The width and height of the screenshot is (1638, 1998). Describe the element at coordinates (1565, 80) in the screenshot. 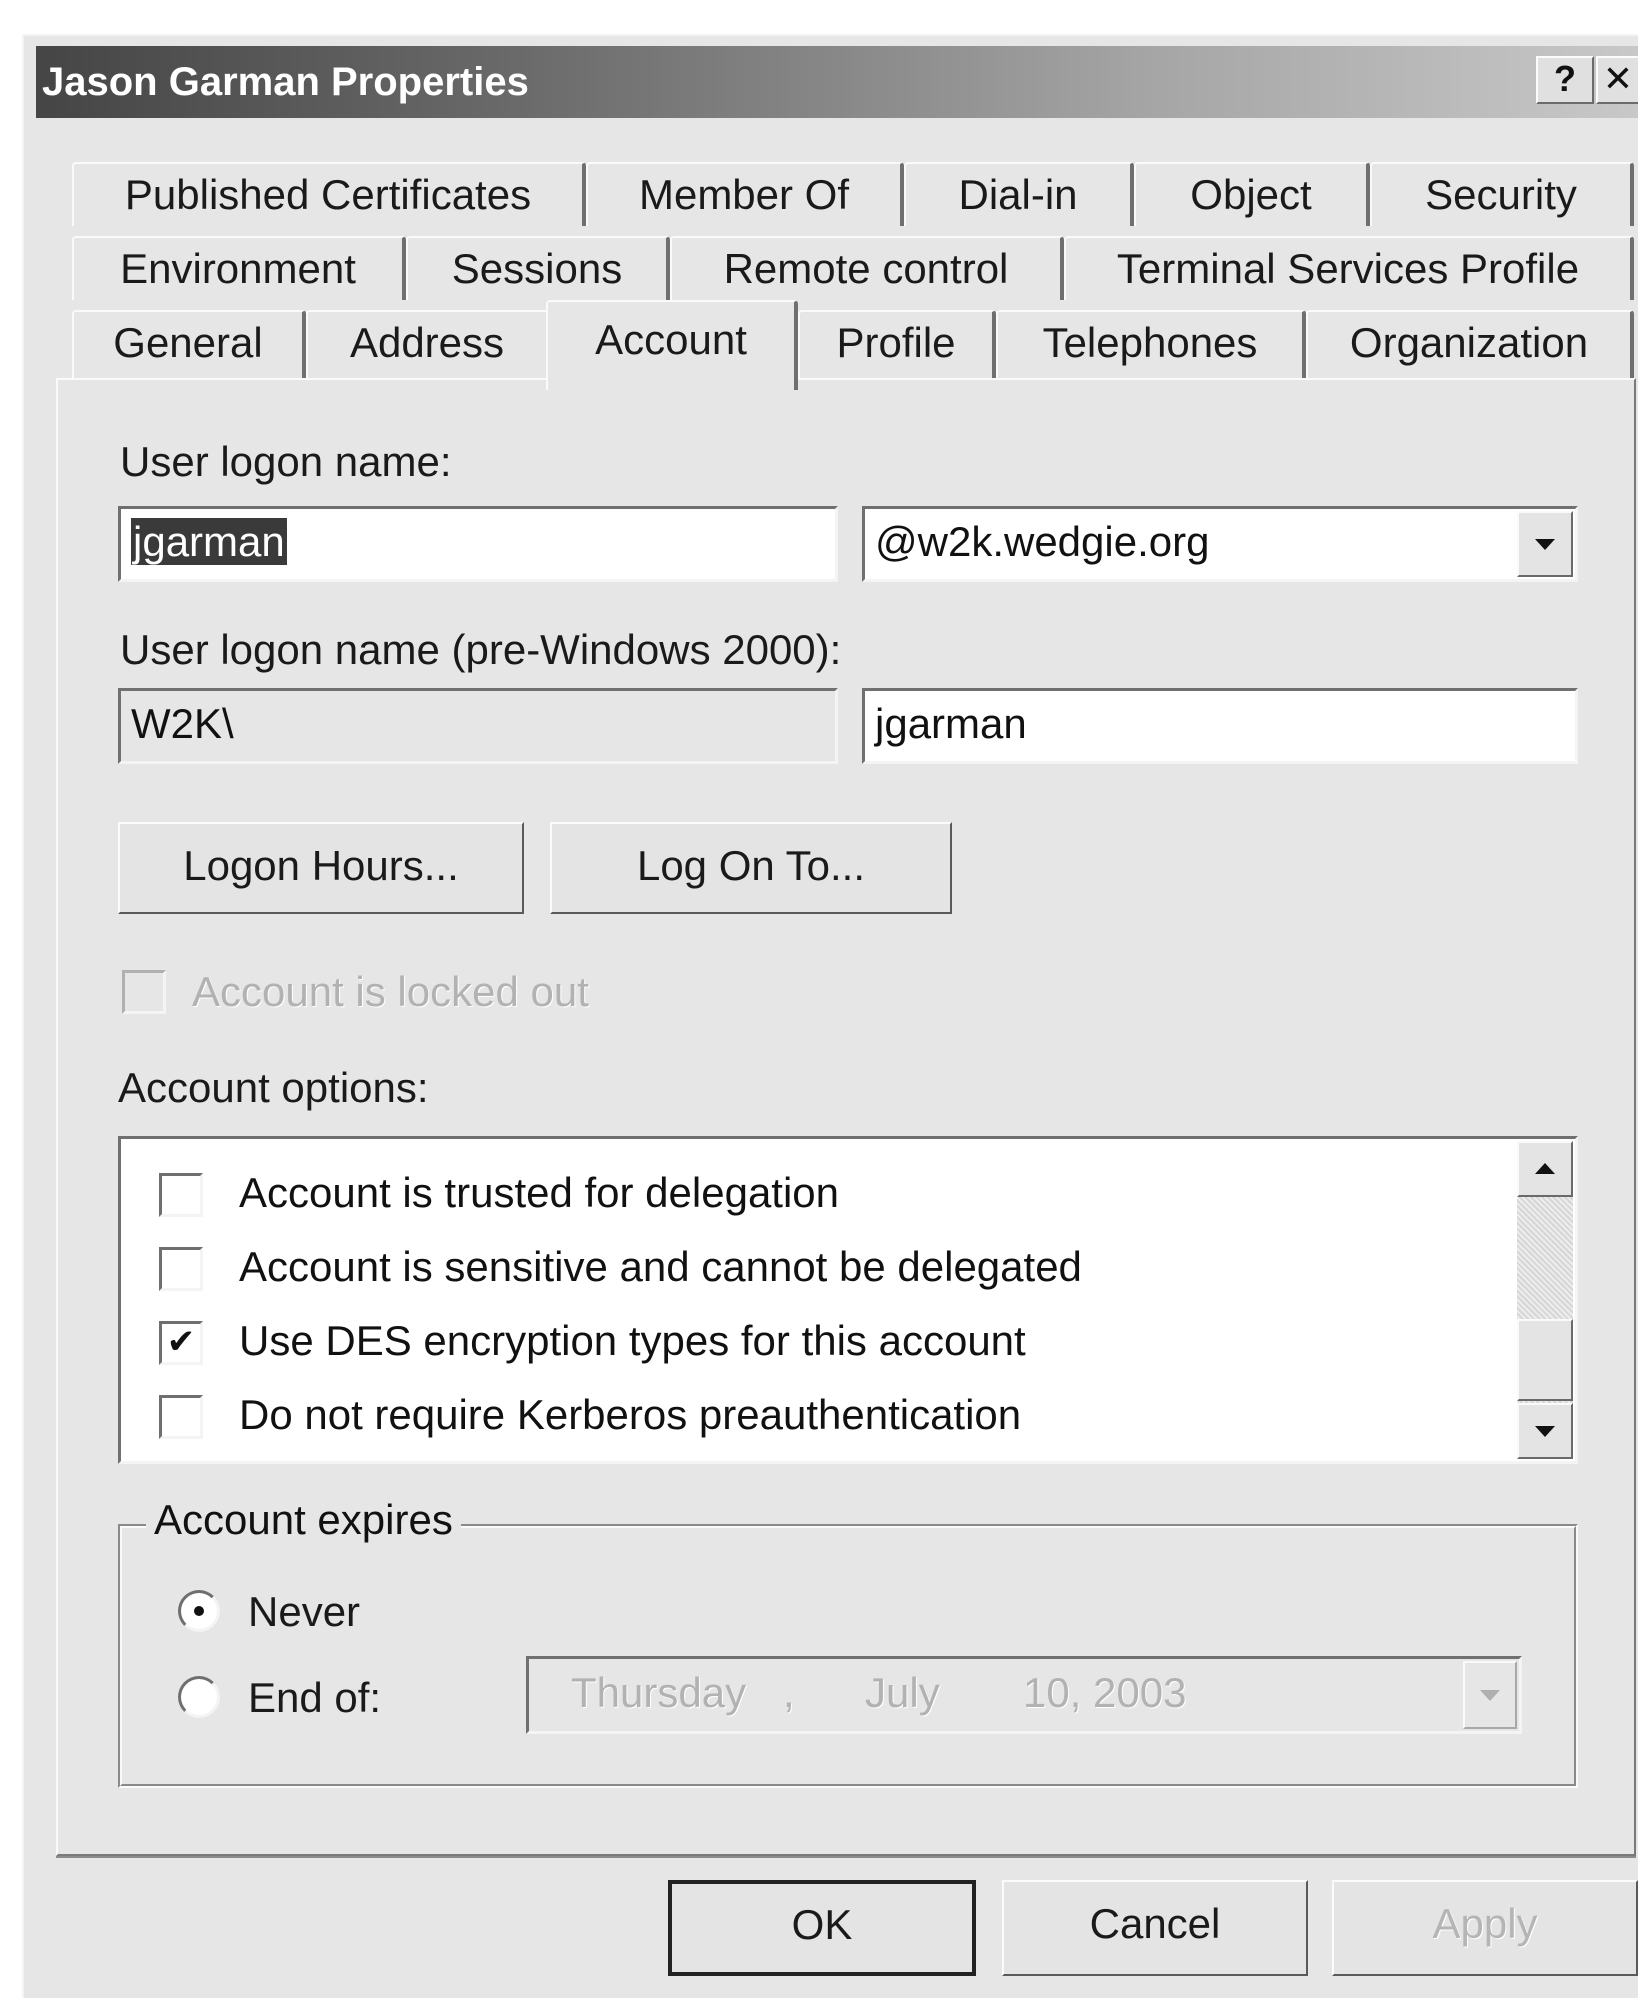

I see `help-button: ?` at that location.